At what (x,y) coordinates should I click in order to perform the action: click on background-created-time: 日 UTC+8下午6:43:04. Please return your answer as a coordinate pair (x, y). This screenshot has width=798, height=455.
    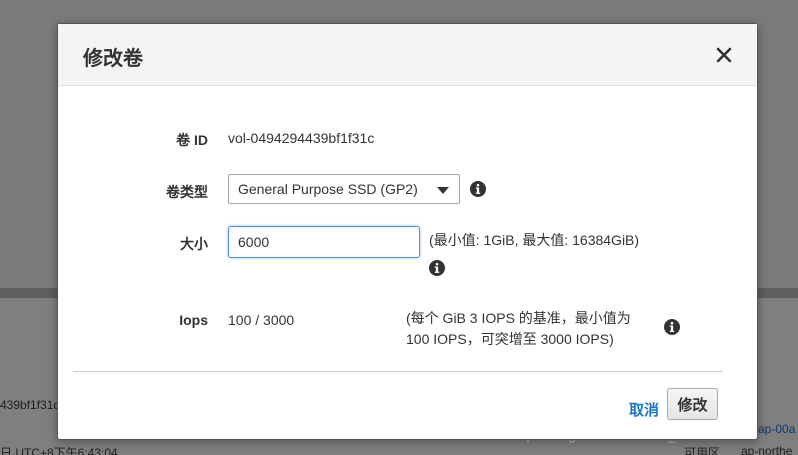
    Looking at the image, I should click on (59, 450).